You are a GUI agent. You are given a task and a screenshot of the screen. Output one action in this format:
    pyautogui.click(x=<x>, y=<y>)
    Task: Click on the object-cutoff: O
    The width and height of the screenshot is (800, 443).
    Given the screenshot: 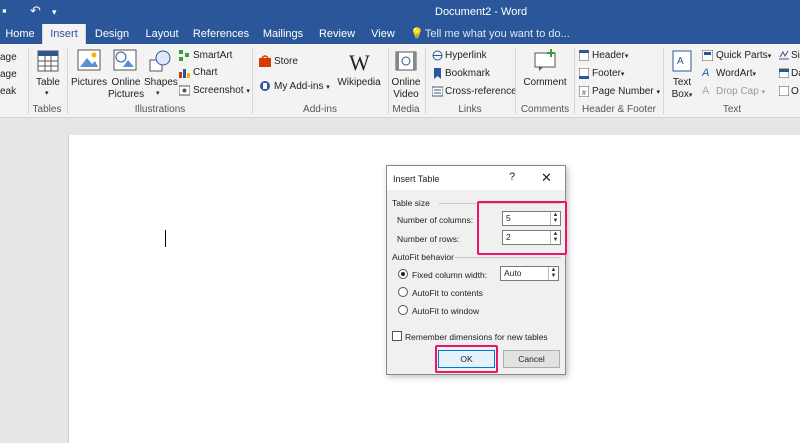 What is the action you would take?
    pyautogui.click(x=795, y=91)
    